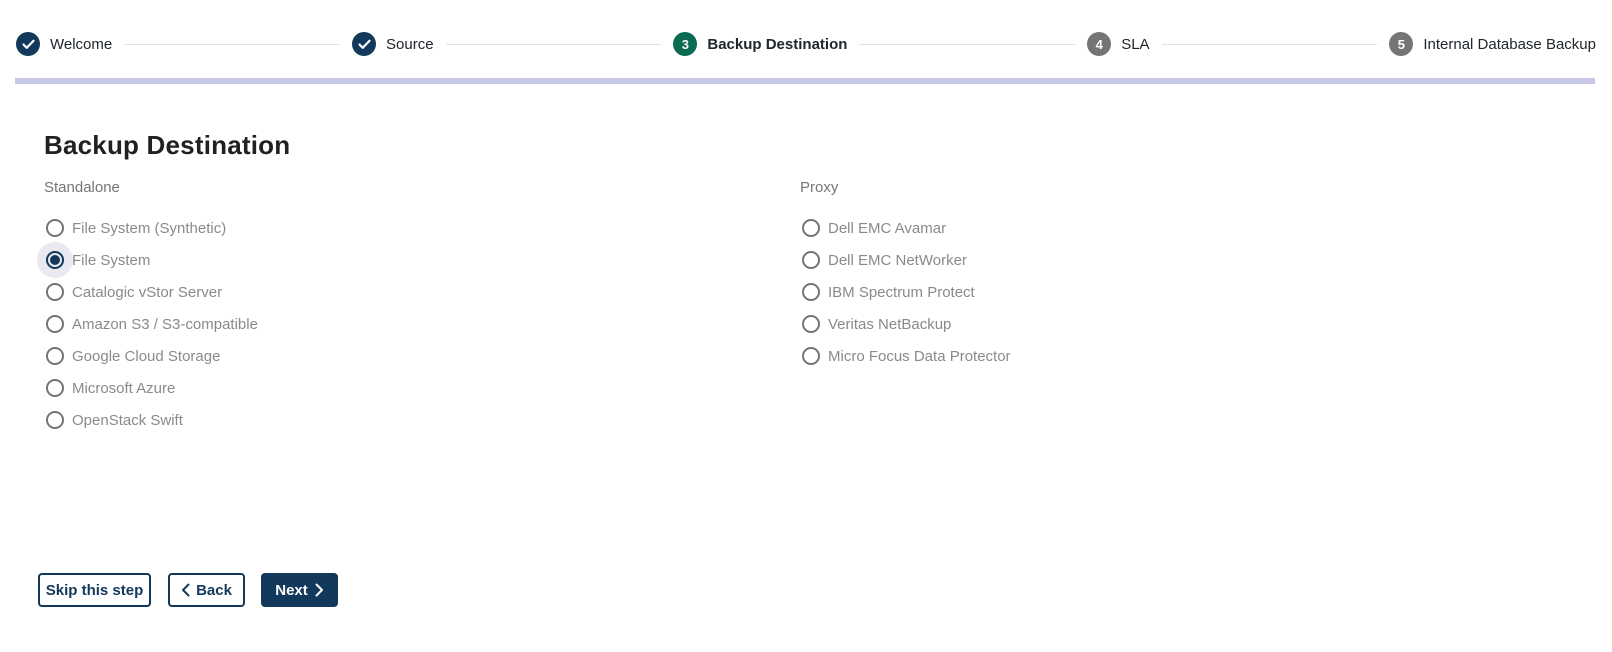 This screenshot has height=652, width=1612. What do you see at coordinates (418, 260) in the screenshot?
I see `radio-option-file-system: File System` at bounding box center [418, 260].